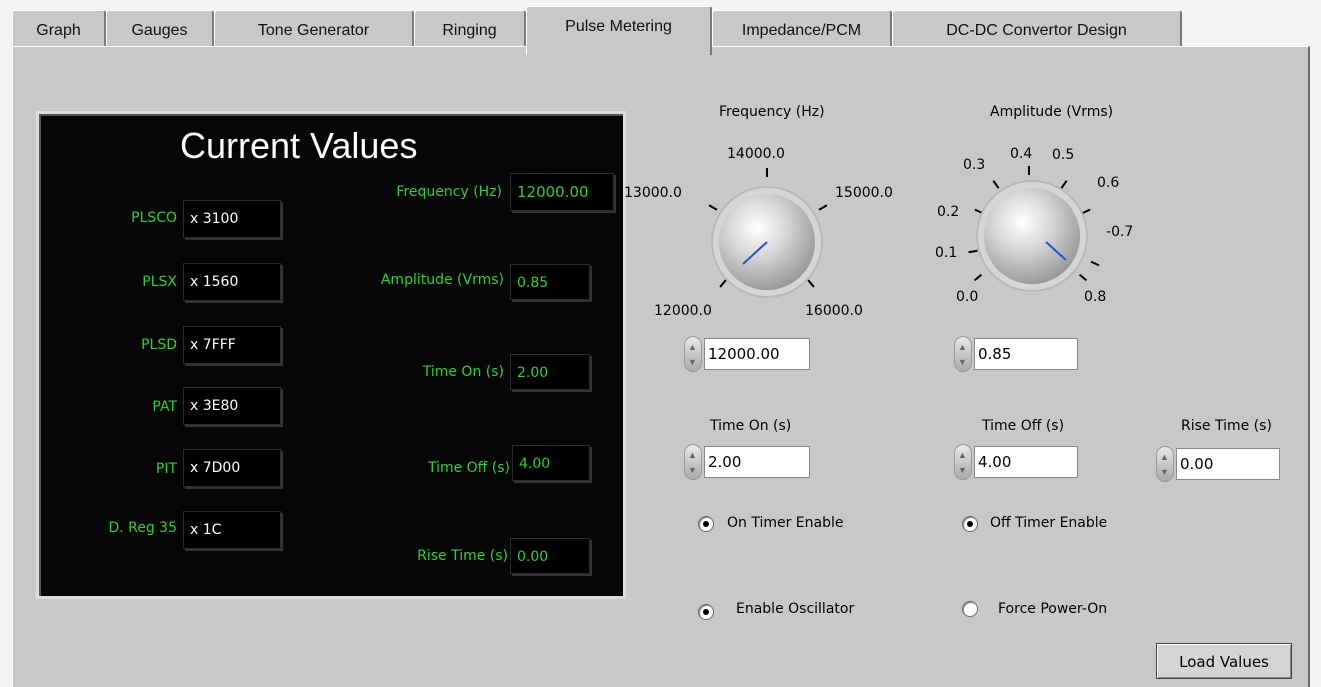 Image resolution: width=1321 pixels, height=687 pixels. What do you see at coordinates (772, 112) in the screenshot?
I see `frequency-knob-title: Frequency (Hz)` at bounding box center [772, 112].